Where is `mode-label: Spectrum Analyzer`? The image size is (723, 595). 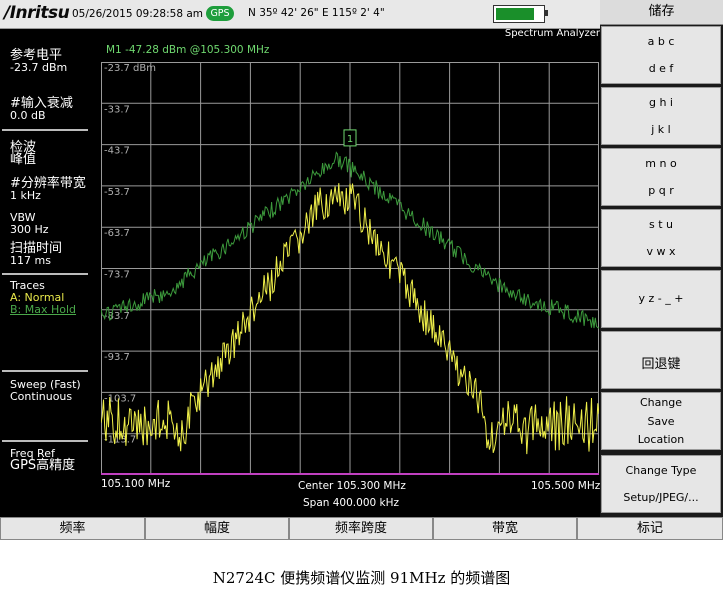 mode-label: Spectrum Analyzer is located at coordinates (552, 33).